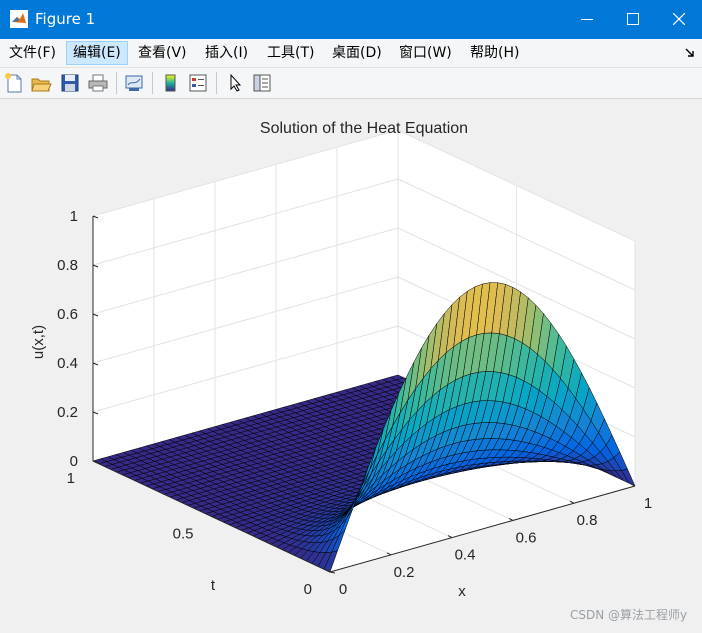 This screenshot has height=633, width=702. Describe the element at coordinates (171, 83) in the screenshot. I see `colorbar-icon` at that location.